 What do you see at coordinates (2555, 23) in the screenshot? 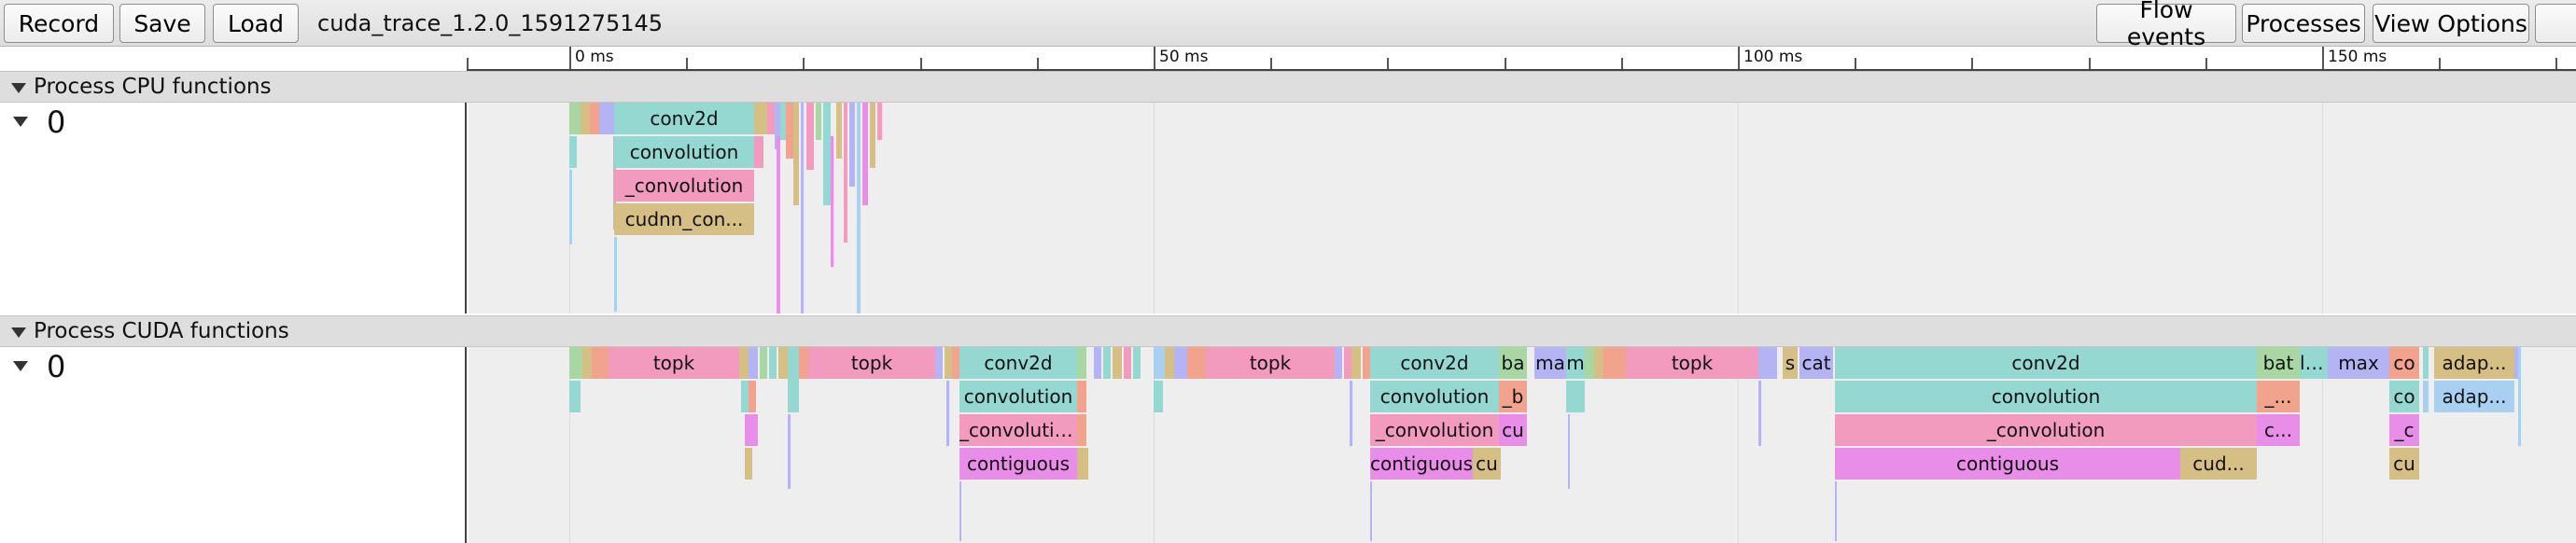
I see `search-input` at bounding box center [2555, 23].